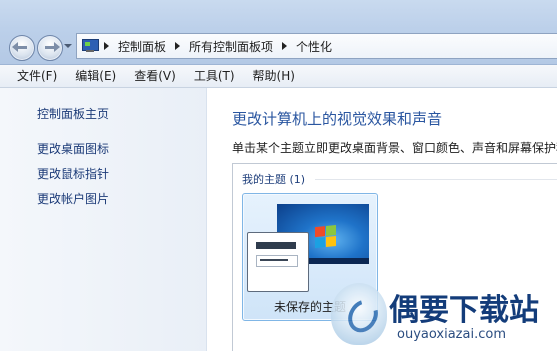  I want to click on forward-arrow-icon, so click(52, 47).